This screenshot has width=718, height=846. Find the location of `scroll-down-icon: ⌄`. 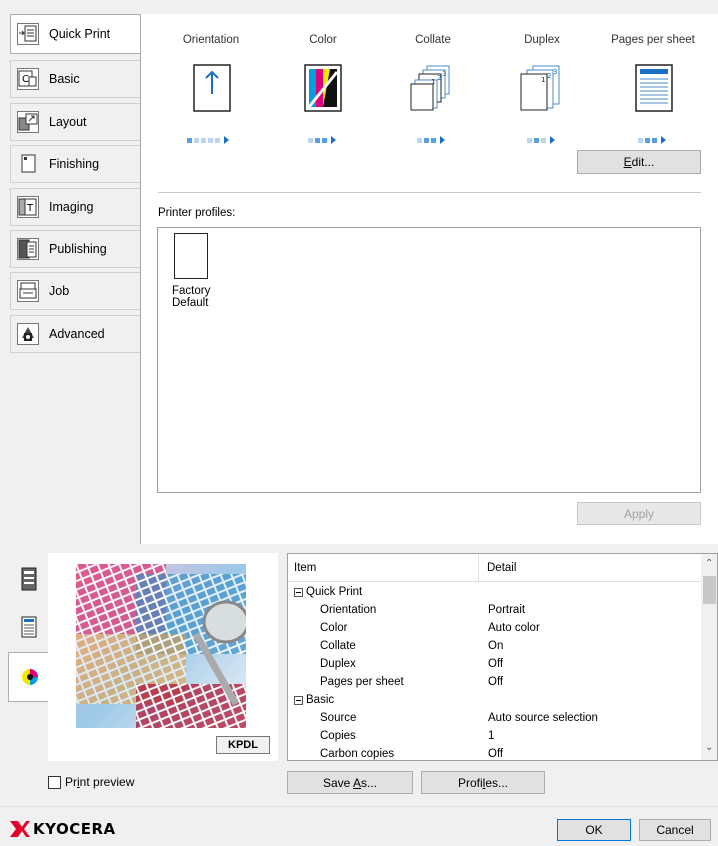

scroll-down-icon: ⌄ is located at coordinates (709, 747).